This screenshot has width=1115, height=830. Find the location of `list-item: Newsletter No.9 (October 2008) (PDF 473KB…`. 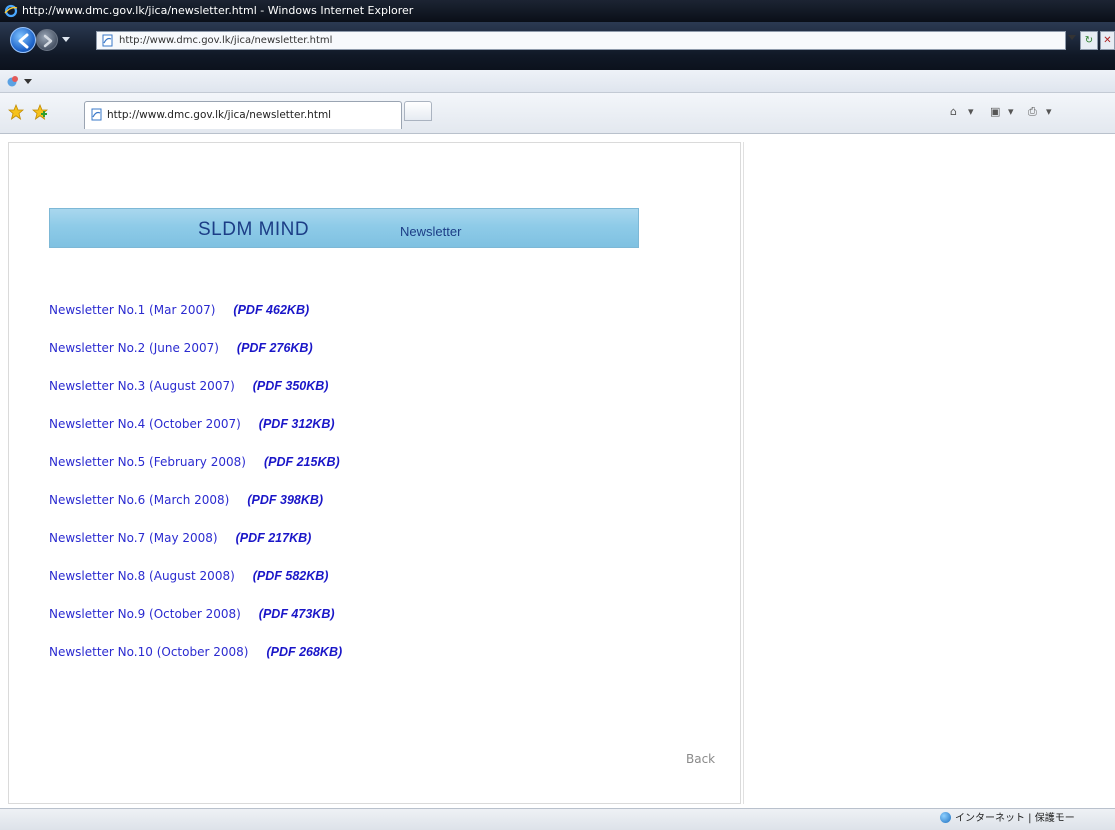

list-item: Newsletter No.9 (October 2008) (PDF 473KB… is located at coordinates (192, 614).